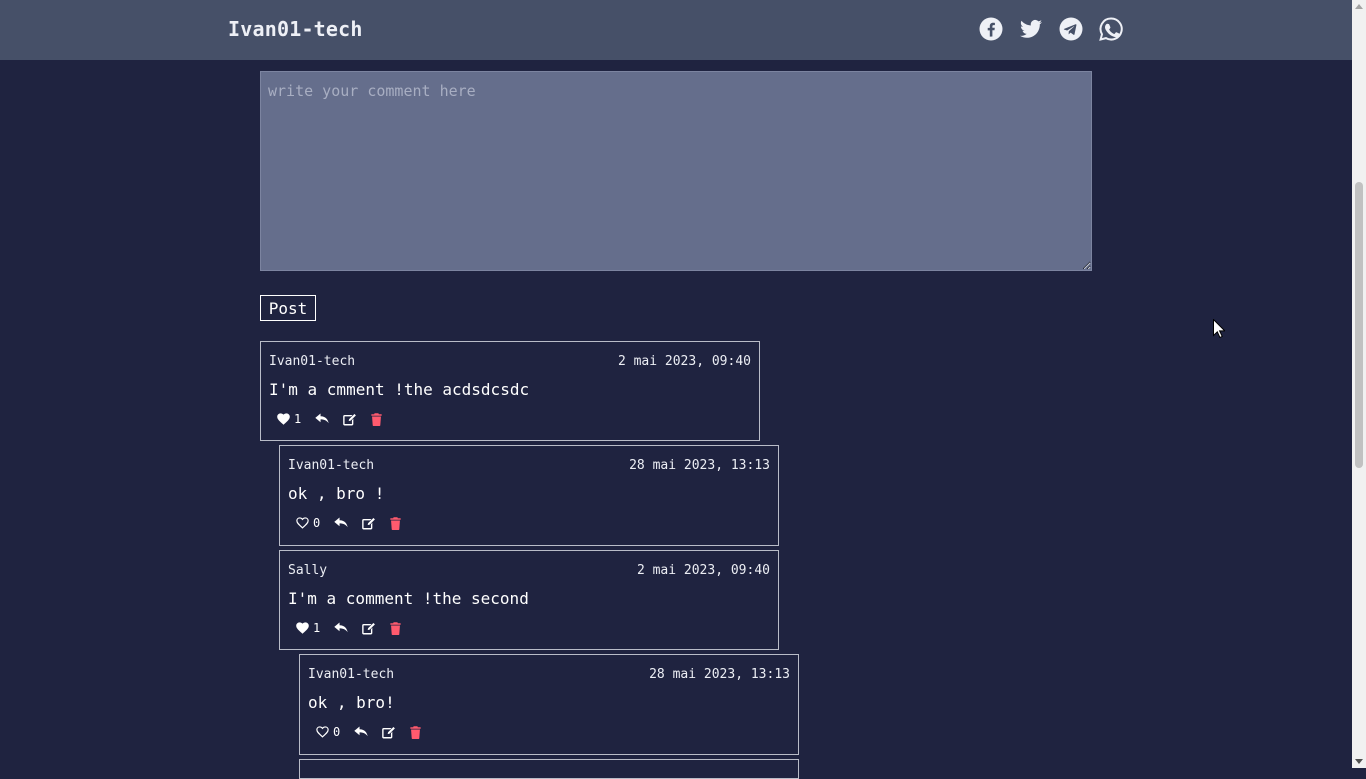  Describe the element at coordinates (991, 29) in the screenshot. I see `facebook-icon` at that location.